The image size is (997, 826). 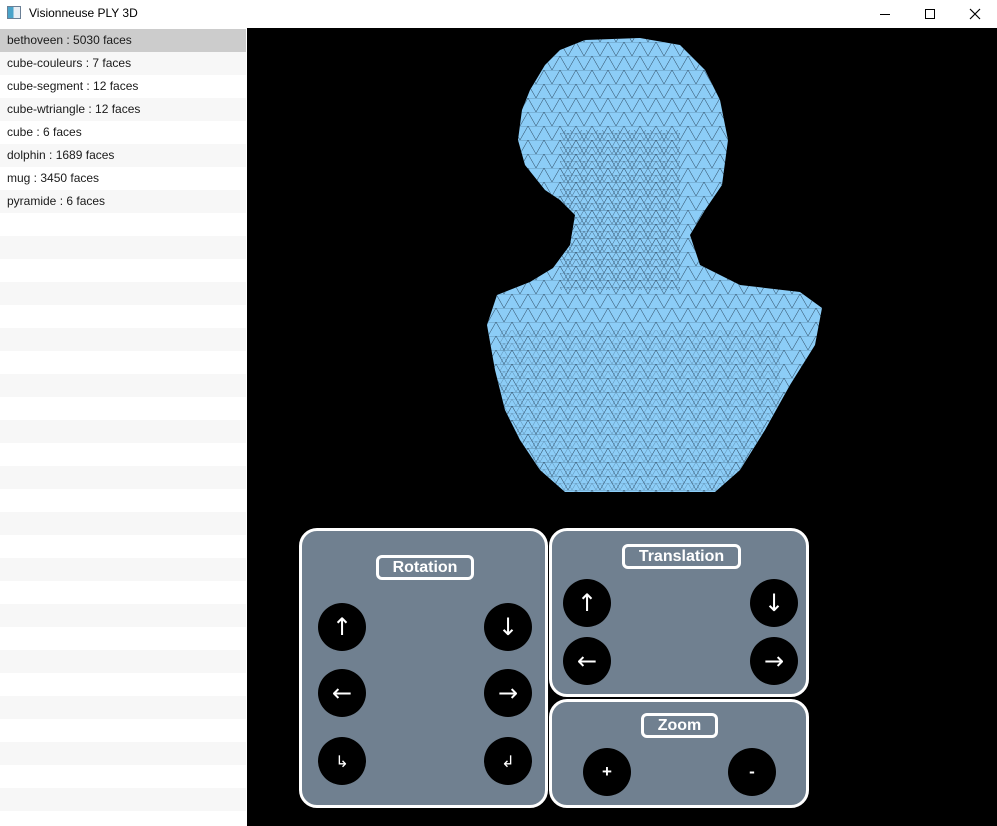 What do you see at coordinates (607, 772) in the screenshot?
I see `zoom-in-button: +` at bounding box center [607, 772].